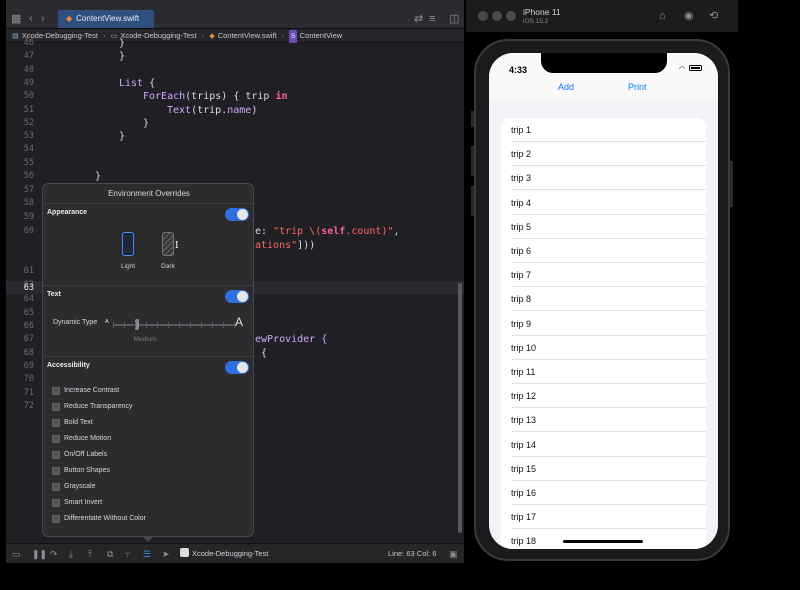 This screenshot has height=590, width=800. I want to click on line-number: 55, so click(29, 163).